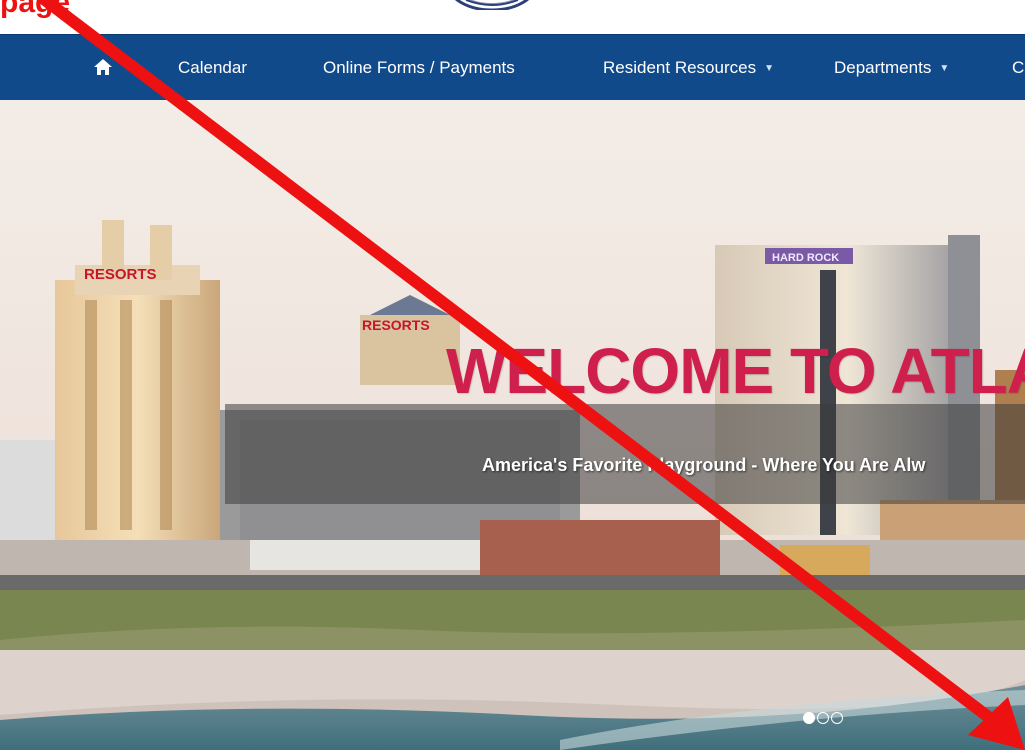 The image size is (1025, 750). I want to click on header-strip: page, so click(512, 17).